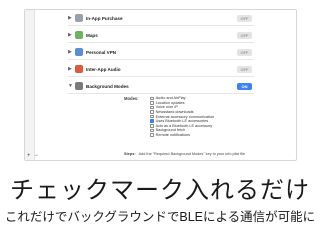  I want to click on capability-row-personal-vpn: ▶ Personal VPN OFF, so click(161, 52).